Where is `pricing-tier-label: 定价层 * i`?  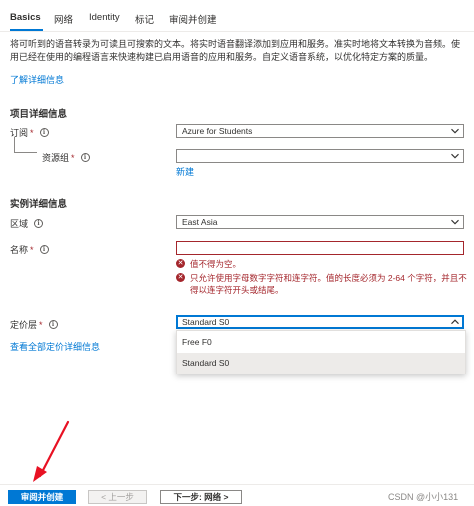 pricing-tier-label: 定价层 * i is located at coordinates (34, 324).